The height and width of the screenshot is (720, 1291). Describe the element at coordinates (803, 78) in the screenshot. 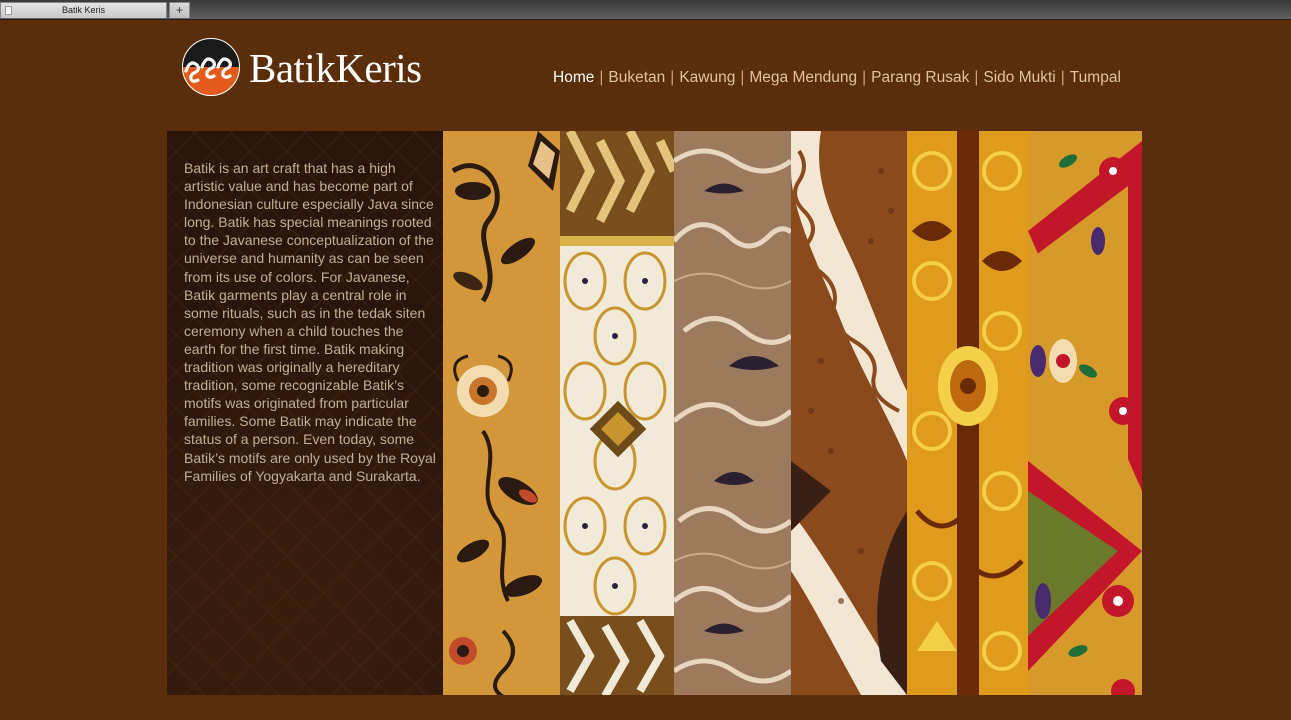

I see `nav-item-mega-mendung: Mega Mendung` at that location.